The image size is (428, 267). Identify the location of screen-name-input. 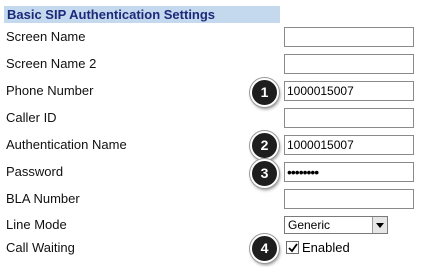
(349, 37).